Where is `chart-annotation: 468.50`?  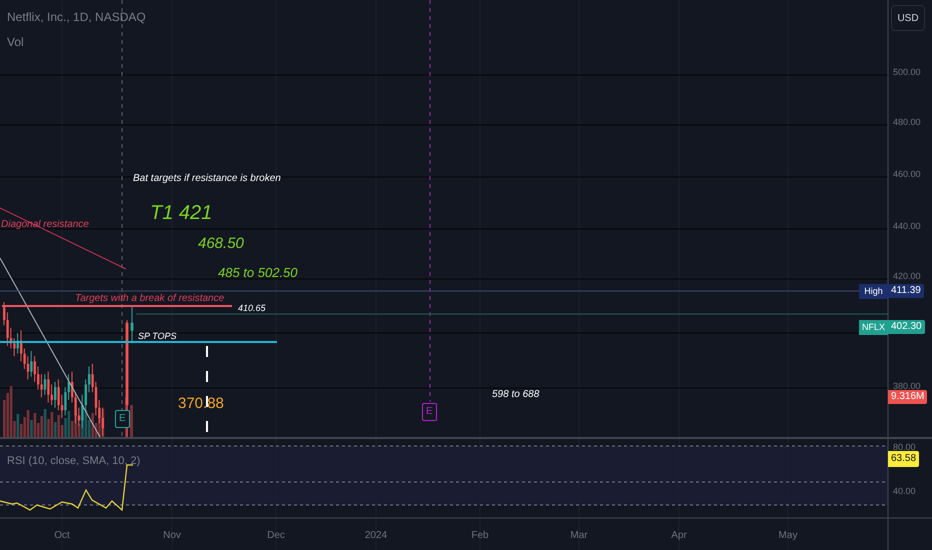
chart-annotation: 468.50 is located at coordinates (221, 243).